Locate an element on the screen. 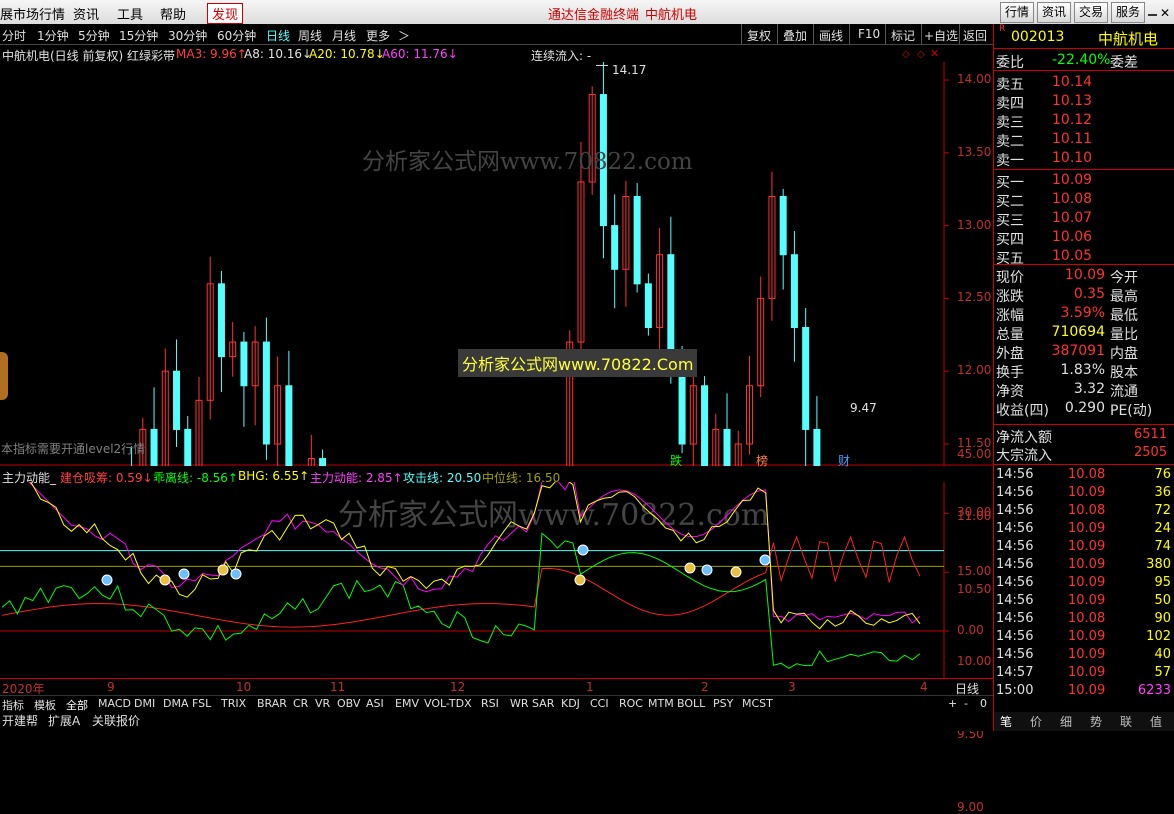 This screenshot has height=814, width=1174. draw-line-button: 画线 is located at coordinates (831, 35).